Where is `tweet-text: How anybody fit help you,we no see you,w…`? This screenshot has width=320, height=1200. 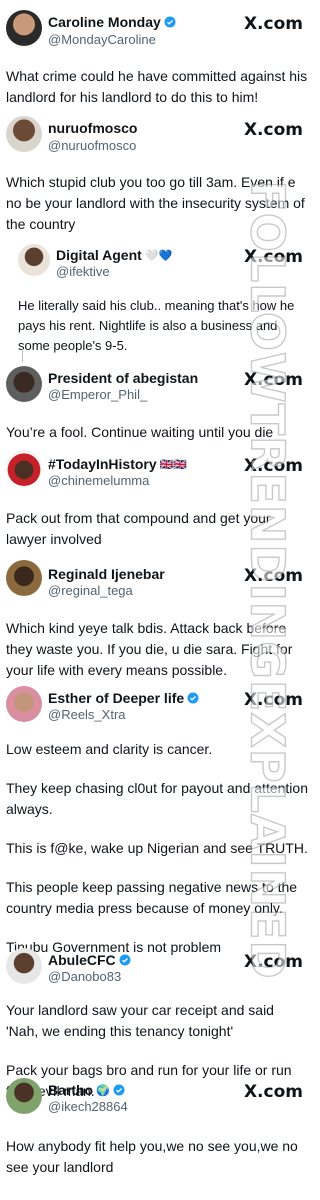 tweet-text: How anybody fit help you,we no see you,w… is located at coordinates (157, 1157).